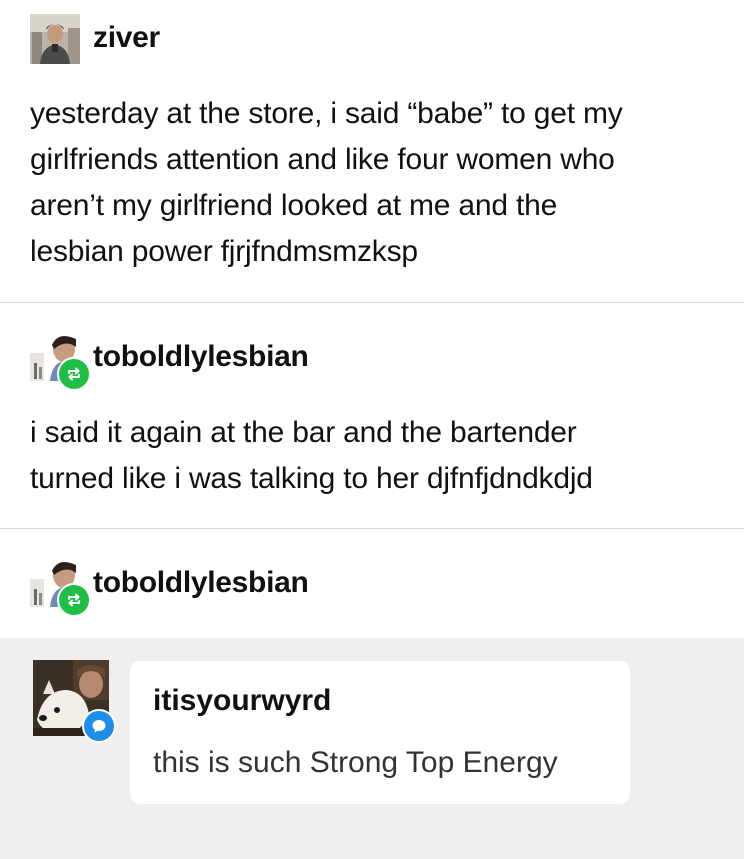  Describe the element at coordinates (126, 38) in the screenshot. I see `post-username: ziver` at that location.